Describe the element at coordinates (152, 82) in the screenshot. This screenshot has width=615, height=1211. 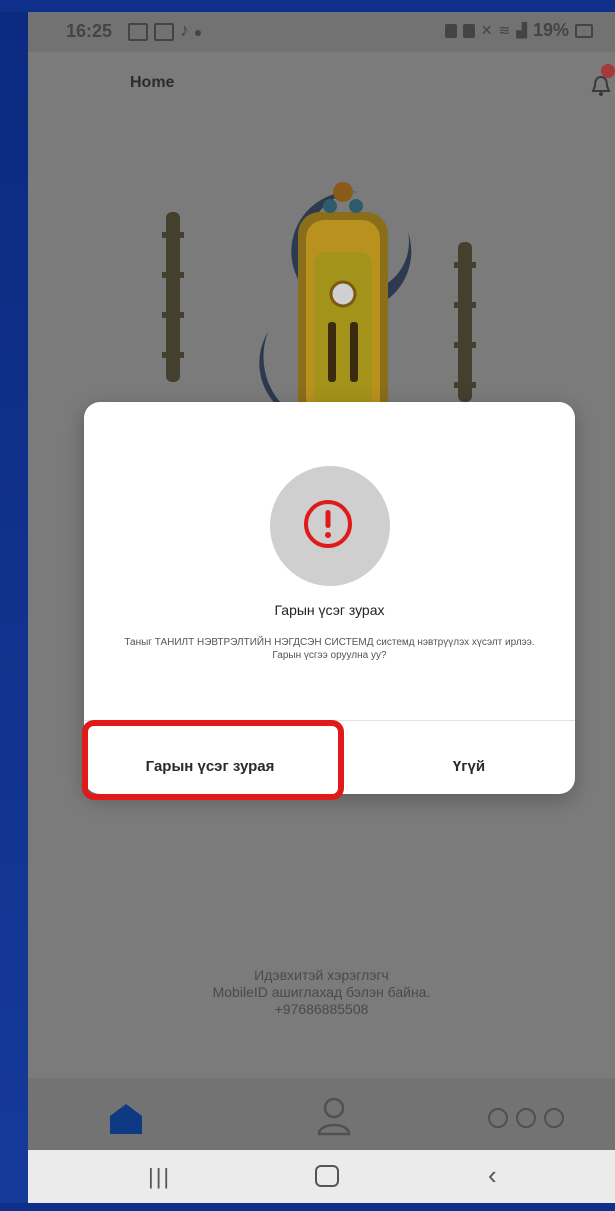
I see `page-title: Home` at that location.